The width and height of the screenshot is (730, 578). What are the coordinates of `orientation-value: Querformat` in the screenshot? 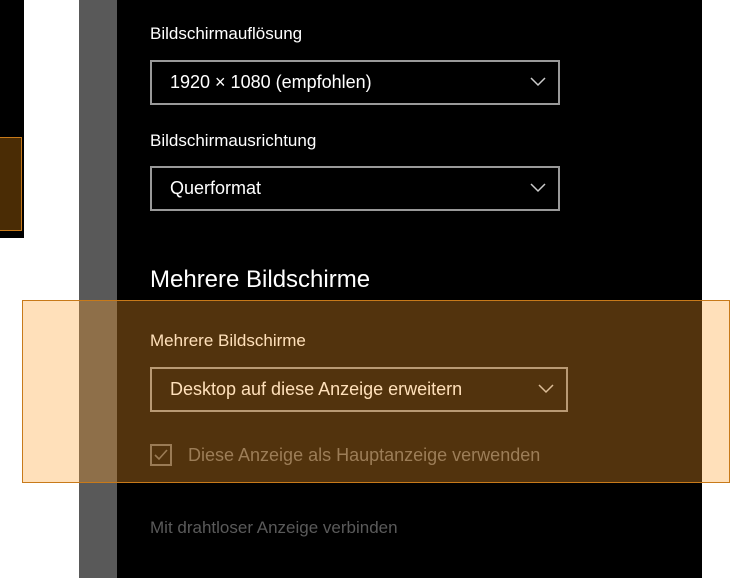 It's located at (216, 188).